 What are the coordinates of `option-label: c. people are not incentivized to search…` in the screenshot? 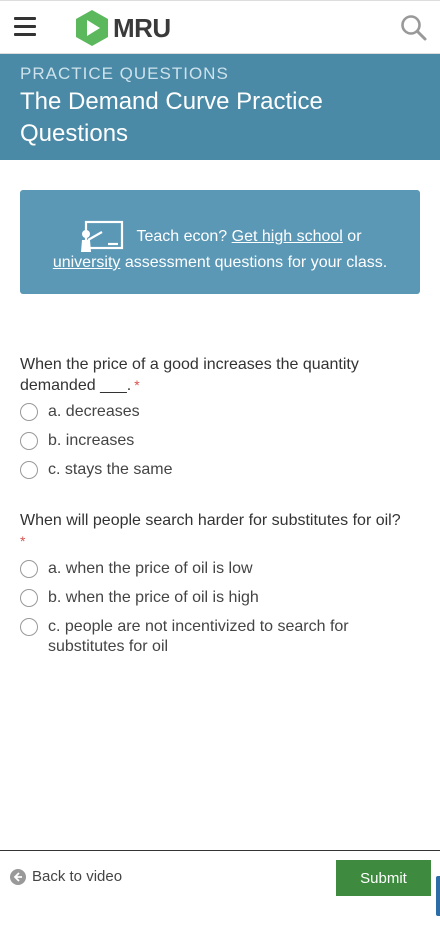 It's located at (198, 636).